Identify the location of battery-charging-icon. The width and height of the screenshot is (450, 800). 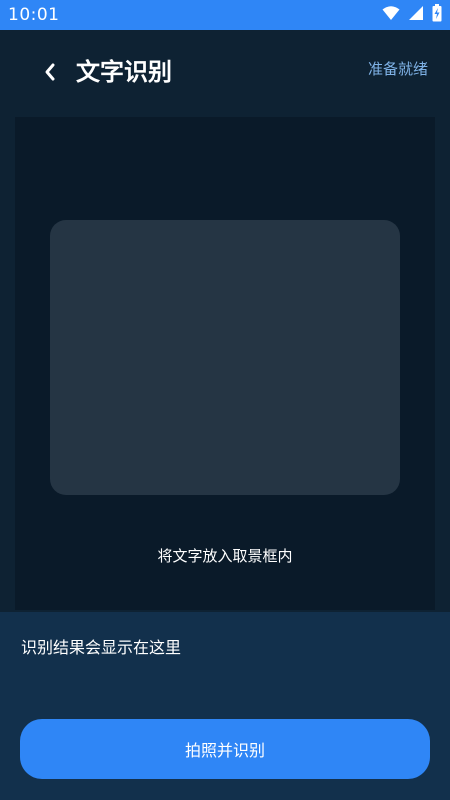
(437, 15).